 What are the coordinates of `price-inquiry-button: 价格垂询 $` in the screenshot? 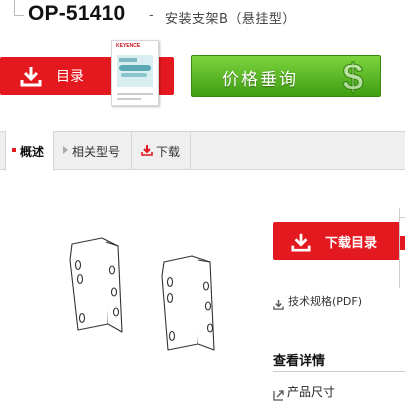 It's located at (286, 76).